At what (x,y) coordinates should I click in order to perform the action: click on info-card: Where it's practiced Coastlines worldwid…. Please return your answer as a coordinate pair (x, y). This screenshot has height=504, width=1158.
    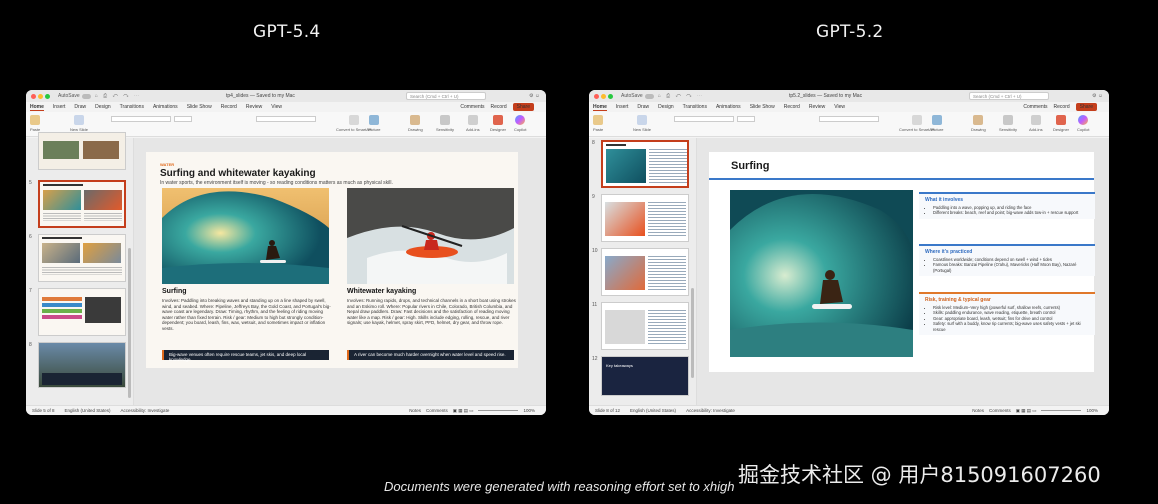
    Looking at the image, I should click on (1007, 260).